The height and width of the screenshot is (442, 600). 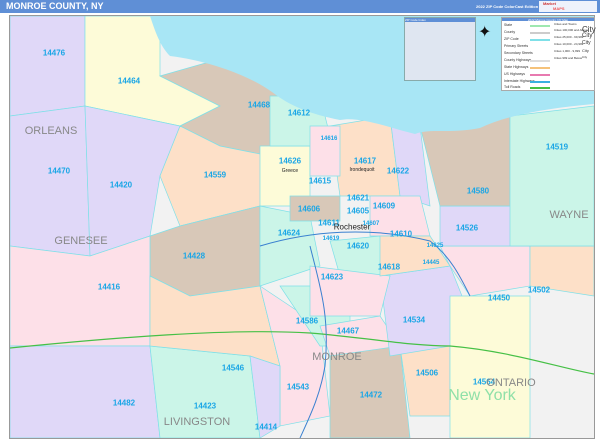 What do you see at coordinates (518, 60) in the screenshot?
I see `legend-item: County Highways` at bounding box center [518, 60].